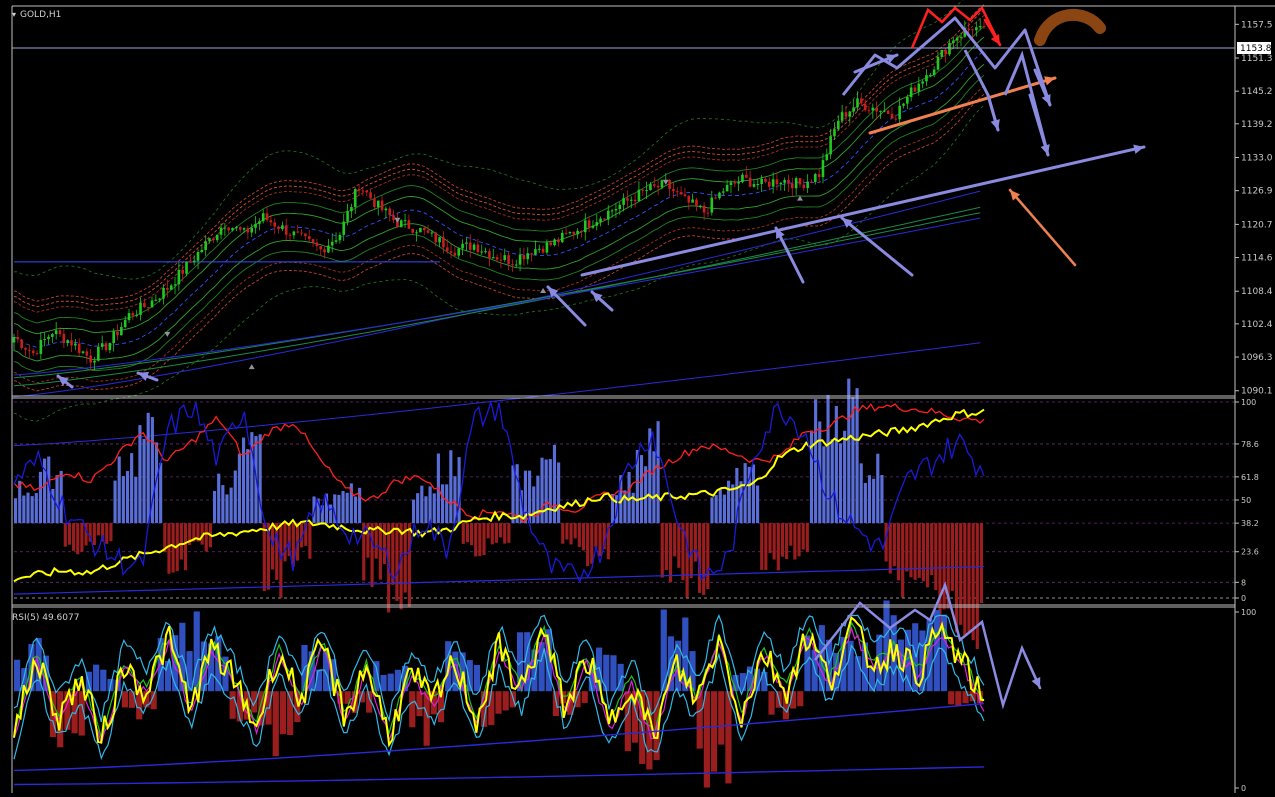 The width and height of the screenshot is (1275, 797). What do you see at coordinates (1257, 325) in the screenshot?
I see `price-tick-label: 1102.4` at bounding box center [1257, 325].